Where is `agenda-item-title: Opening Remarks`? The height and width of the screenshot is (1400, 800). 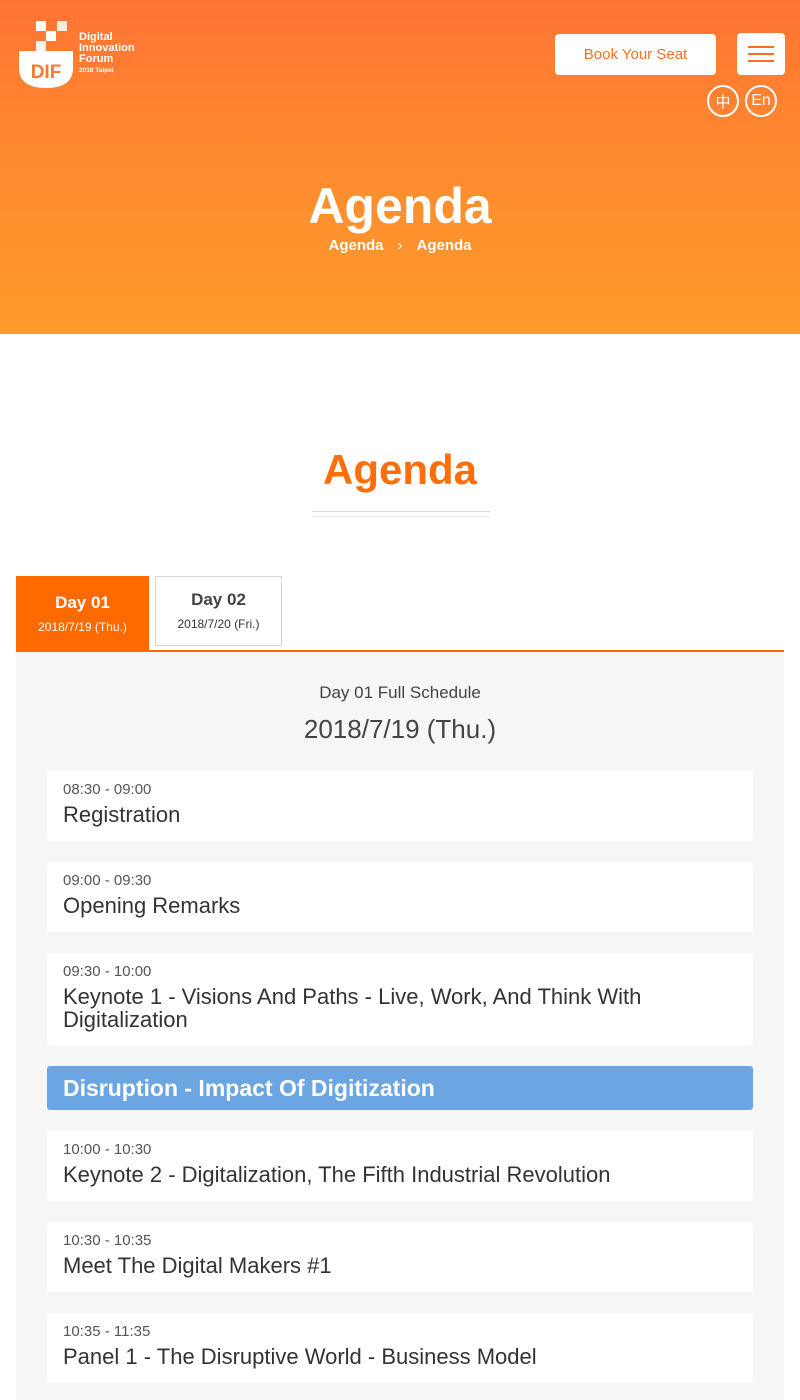 agenda-item-title: Opening Remarks is located at coordinates (152, 905).